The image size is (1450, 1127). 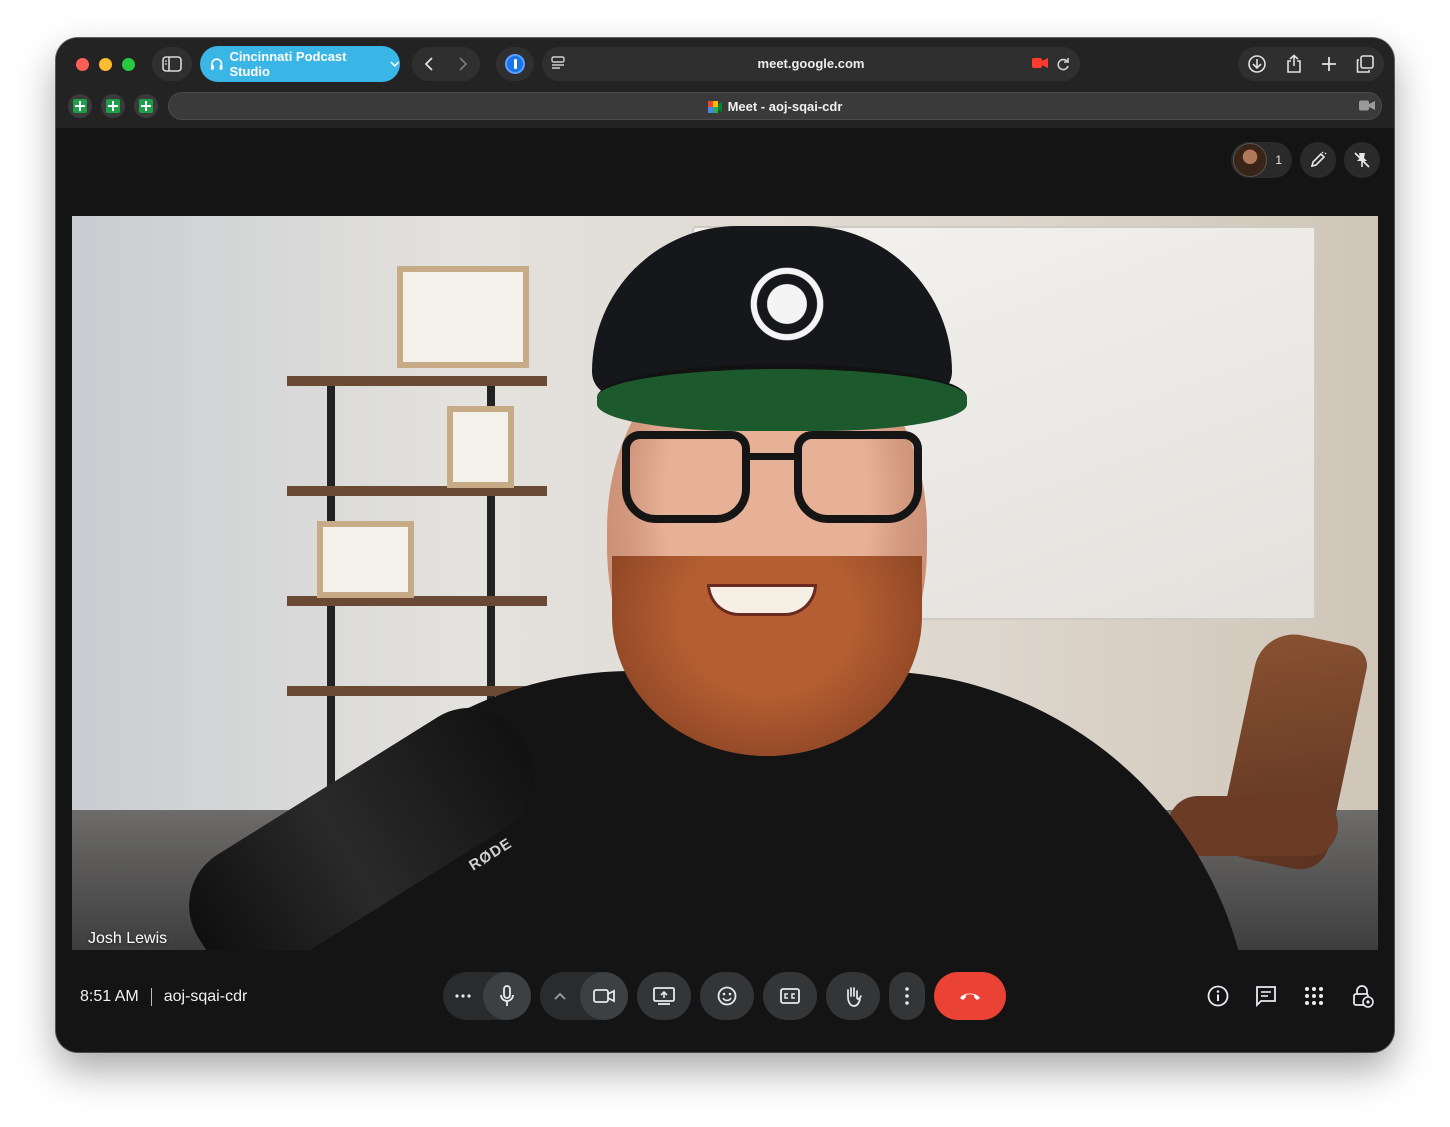 I want to click on avatar, so click(x=1250, y=160).